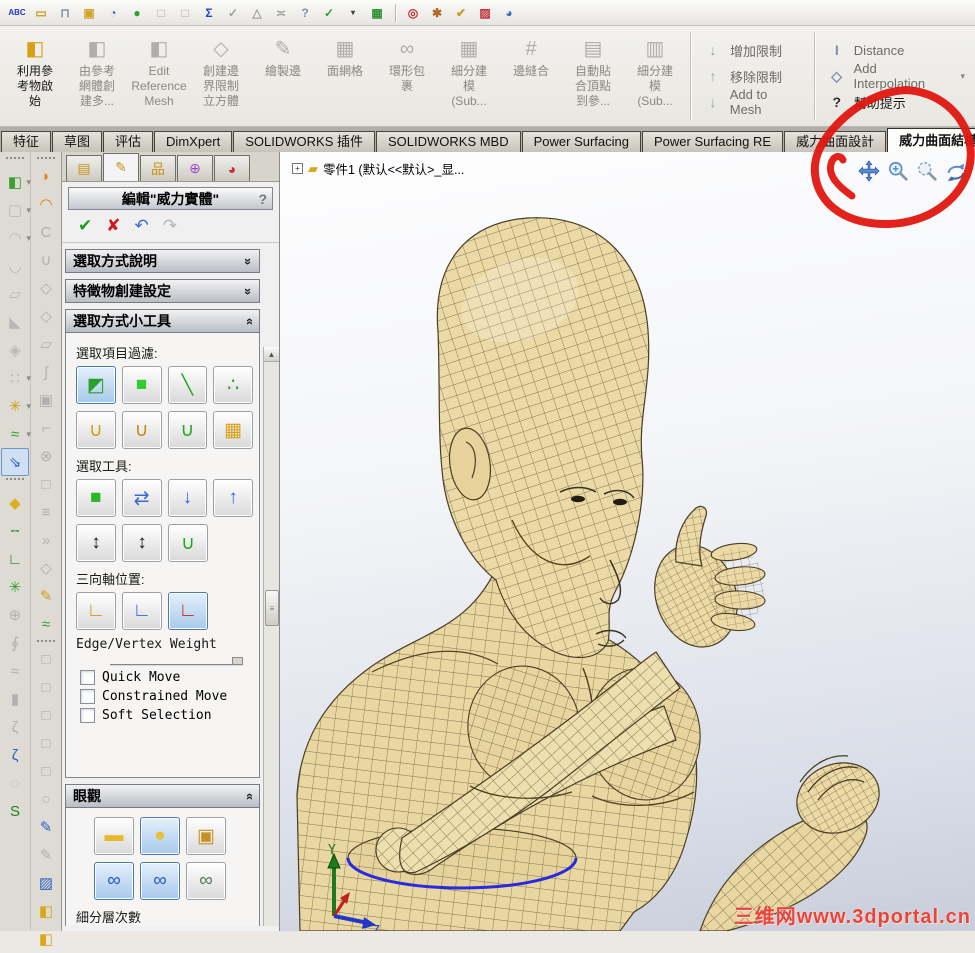 This screenshot has width=975, height=953. I want to click on ribbon-tab: 评估, so click(128, 141).